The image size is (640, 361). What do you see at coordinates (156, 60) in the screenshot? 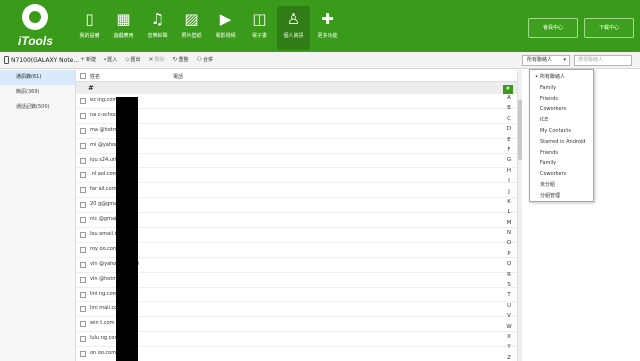
I see `delete-button: ✕刪除` at bounding box center [156, 60].